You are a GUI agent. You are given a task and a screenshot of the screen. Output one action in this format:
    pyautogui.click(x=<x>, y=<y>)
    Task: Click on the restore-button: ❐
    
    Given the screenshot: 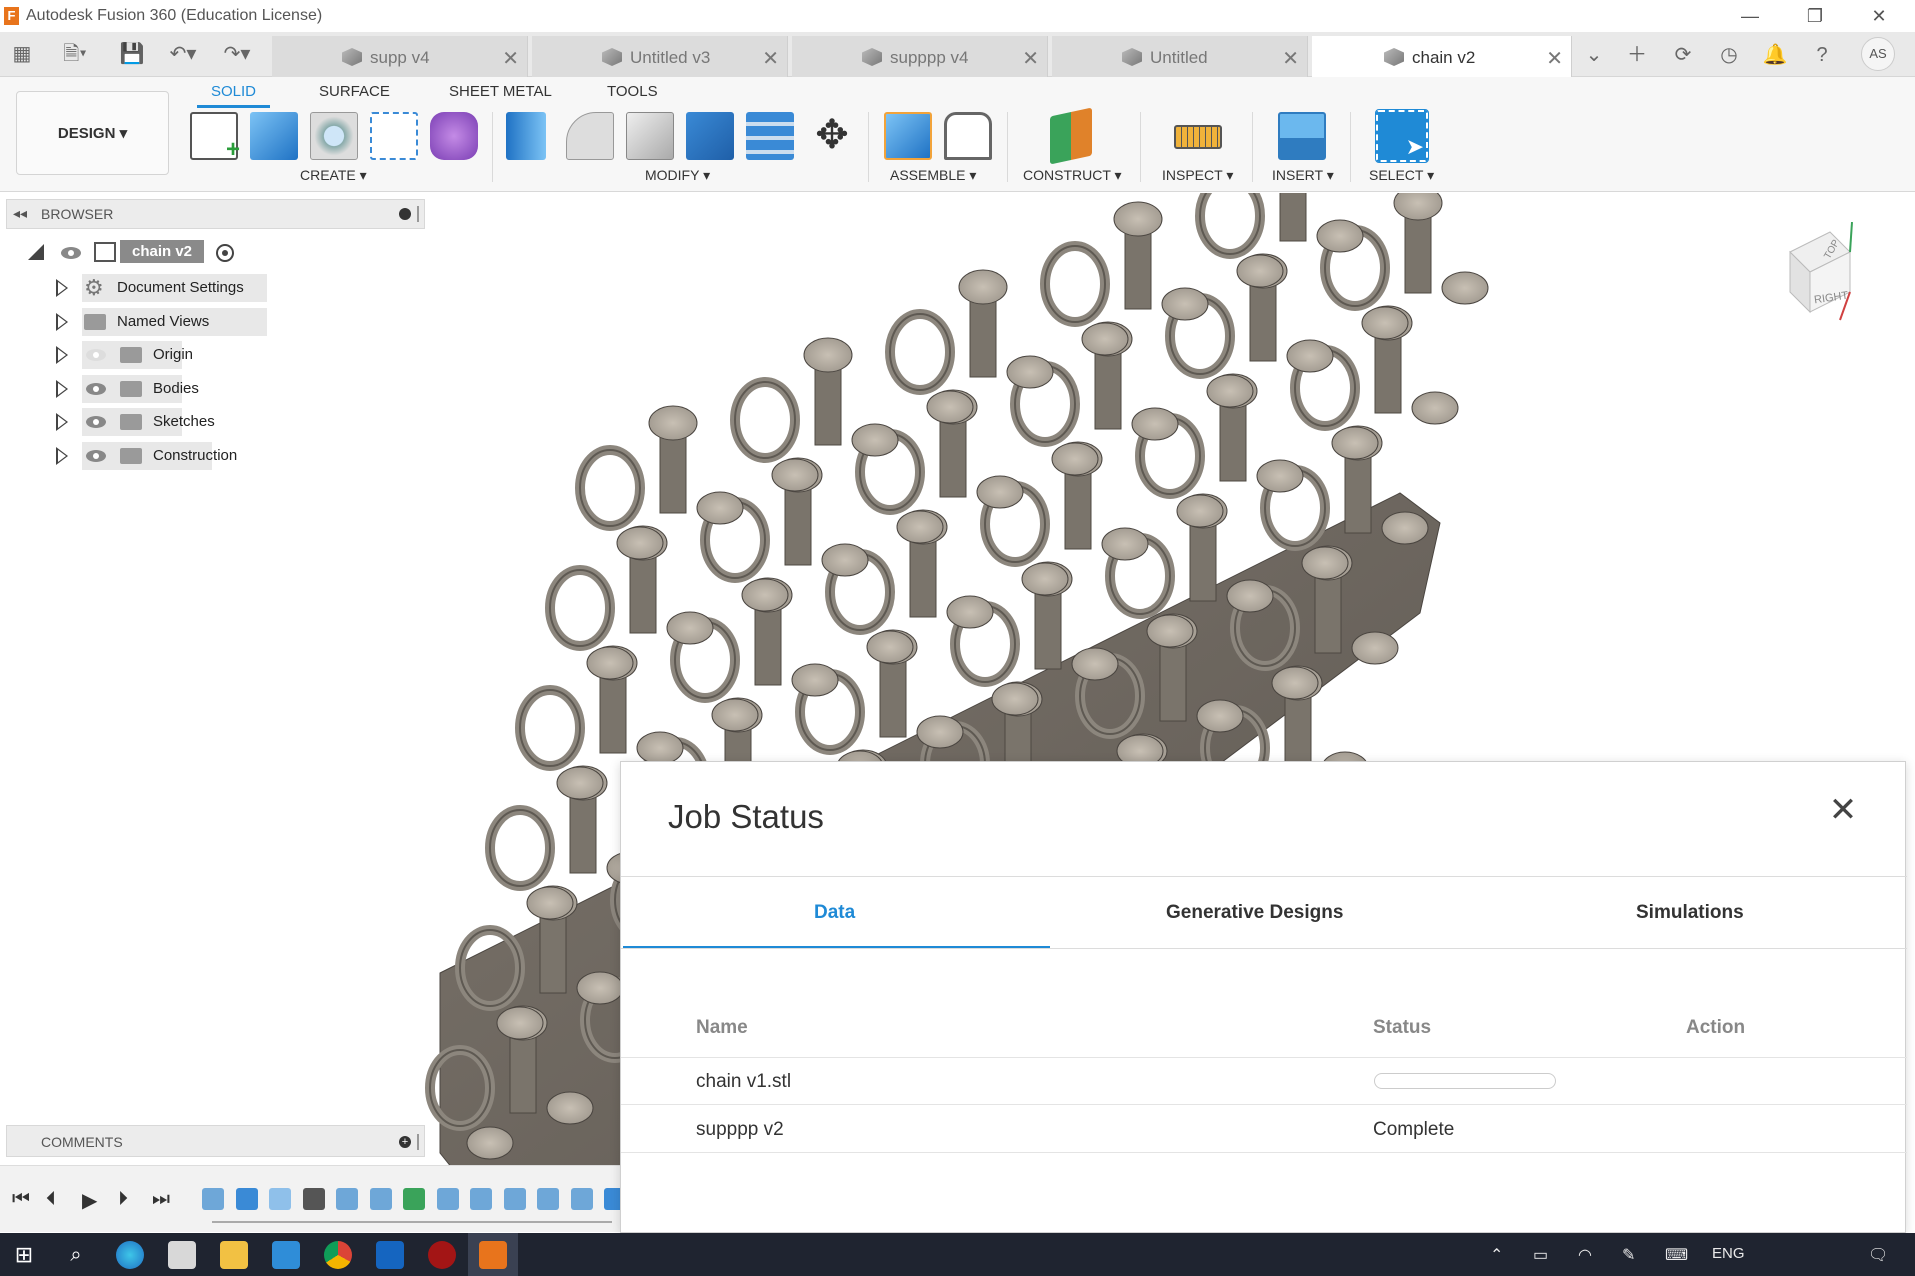 What is the action you would take?
    pyautogui.click(x=1815, y=16)
    